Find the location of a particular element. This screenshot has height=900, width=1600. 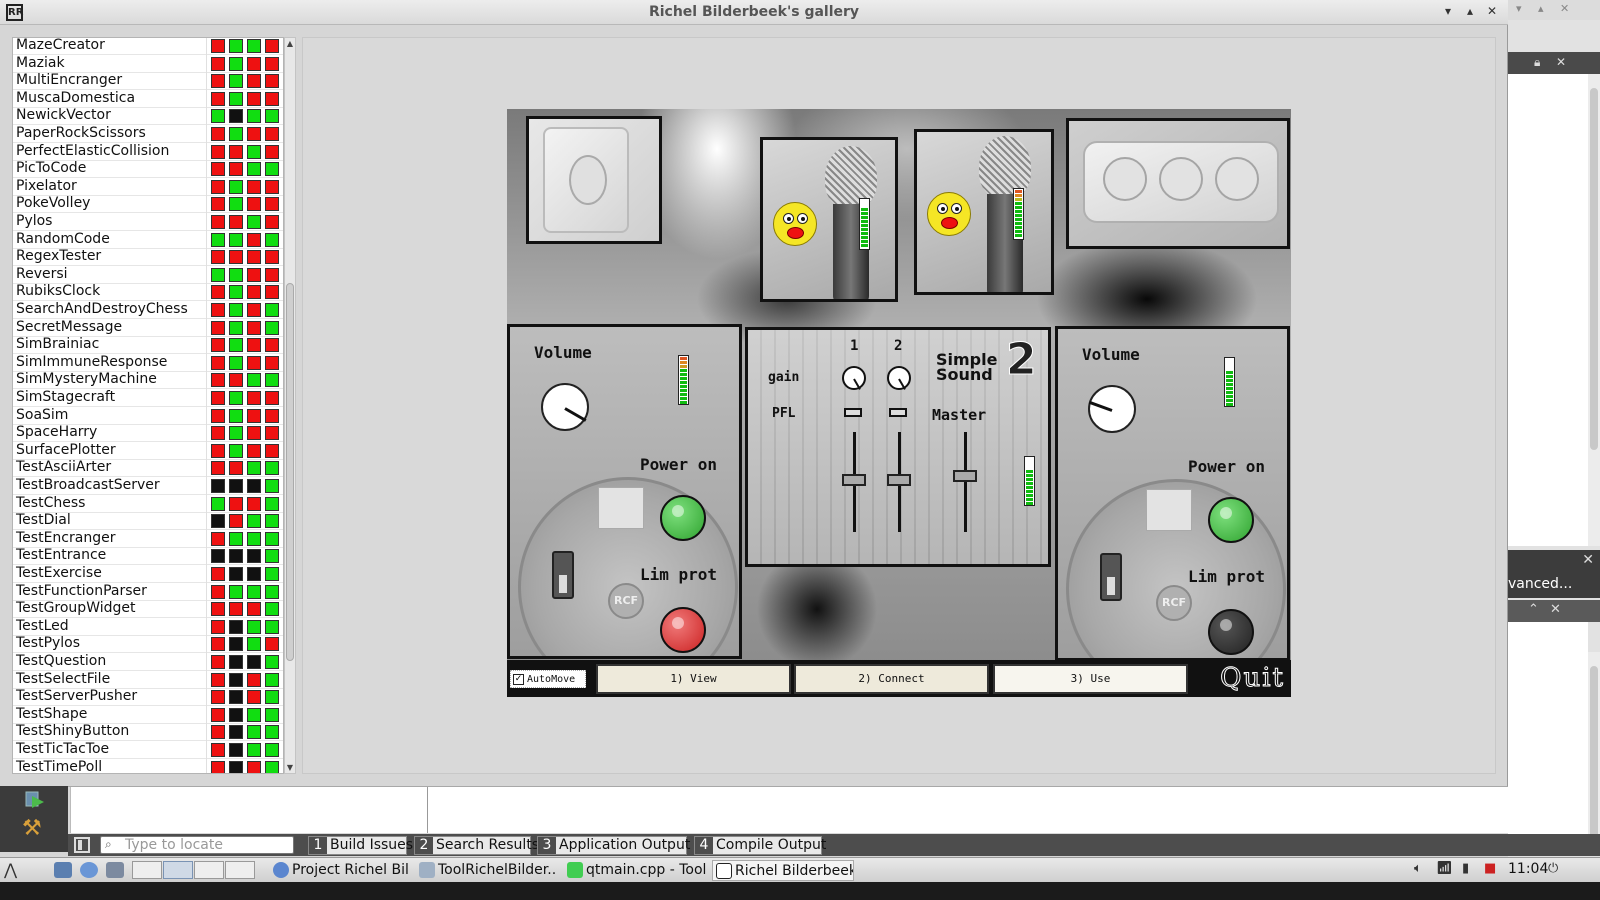

list-item: TestPylos is located at coordinates (148, 644).